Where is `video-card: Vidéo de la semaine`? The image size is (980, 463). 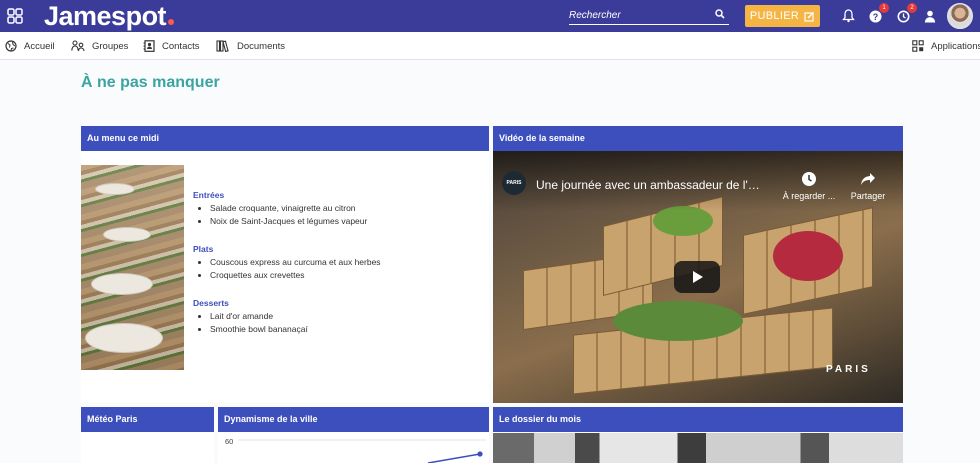
video-card: Vidéo de la semaine is located at coordinates (698, 138).